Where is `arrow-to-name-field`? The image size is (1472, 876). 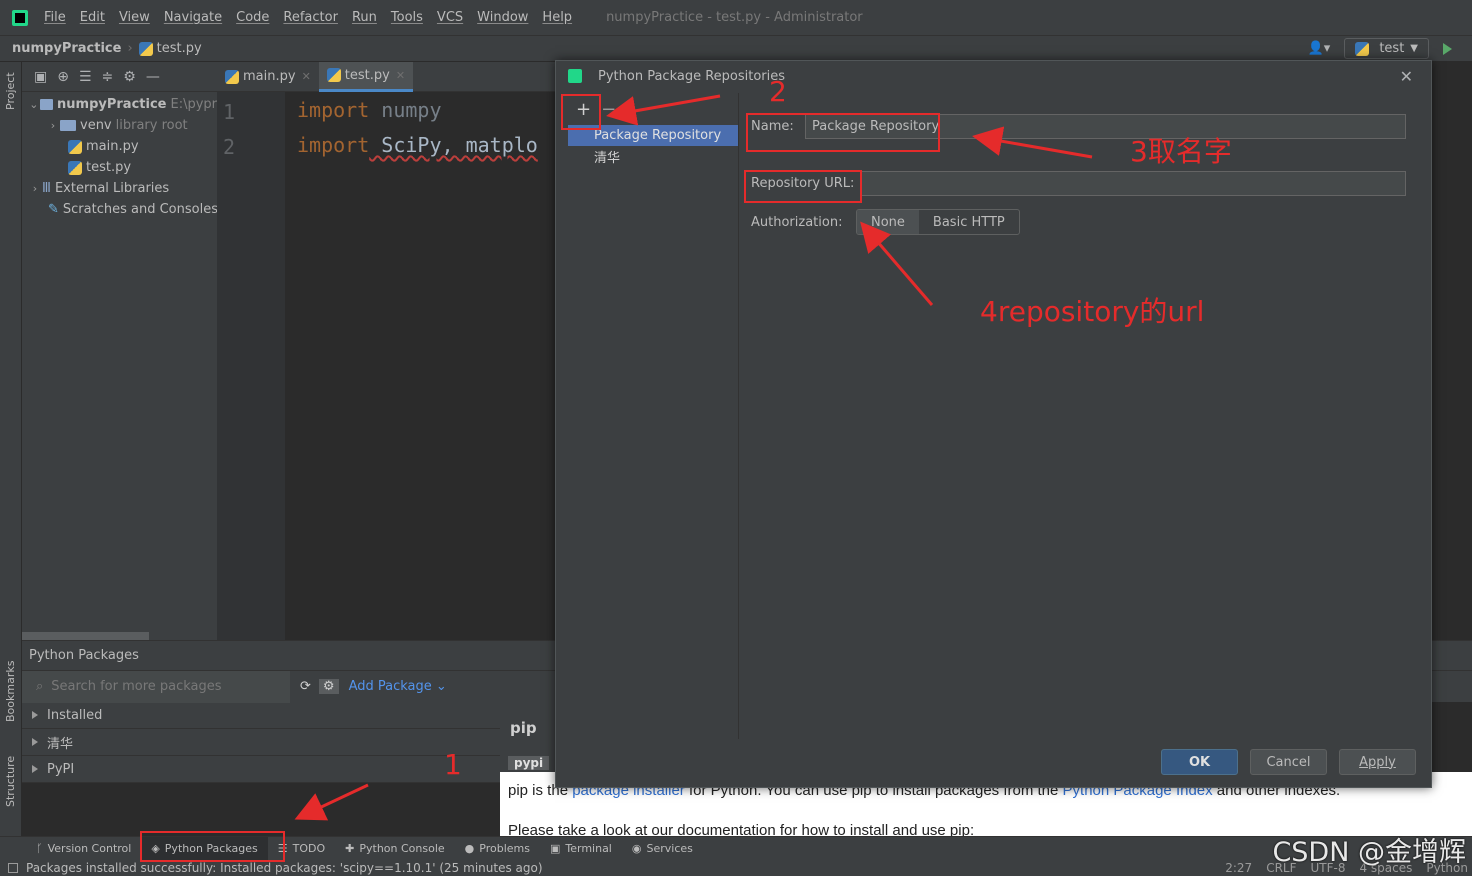 arrow-to-name-field is located at coordinates (1032, 142).